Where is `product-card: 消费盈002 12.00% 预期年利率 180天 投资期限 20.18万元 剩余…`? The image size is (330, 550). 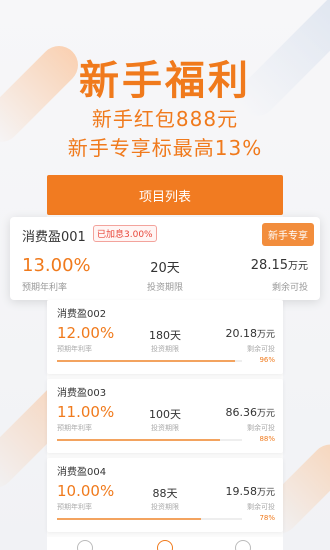 product-card: 消费盈002 12.00% 预期年利率 180天 投资期限 20.18万元 剩余… is located at coordinates (165, 337).